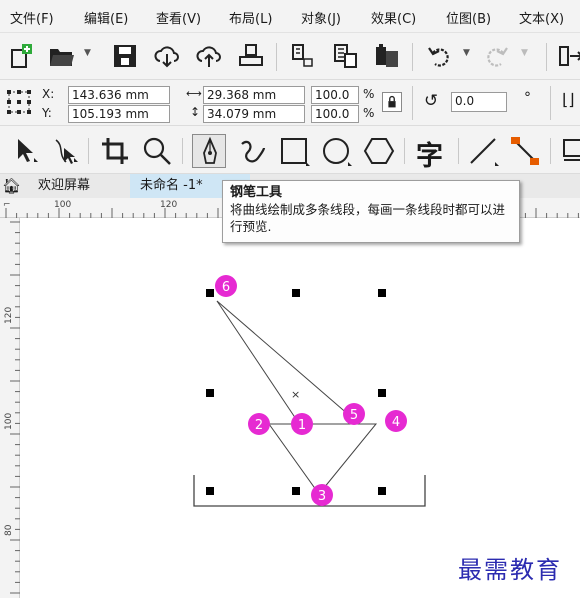 The height and width of the screenshot is (598, 580). What do you see at coordinates (119, 95) in the screenshot?
I see `x-position-field: 143.636 mm` at bounding box center [119, 95].